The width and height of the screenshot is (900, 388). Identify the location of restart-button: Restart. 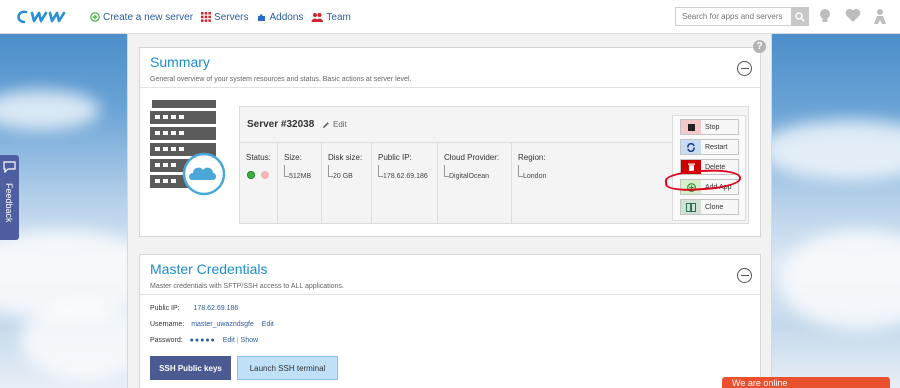
(709, 147).